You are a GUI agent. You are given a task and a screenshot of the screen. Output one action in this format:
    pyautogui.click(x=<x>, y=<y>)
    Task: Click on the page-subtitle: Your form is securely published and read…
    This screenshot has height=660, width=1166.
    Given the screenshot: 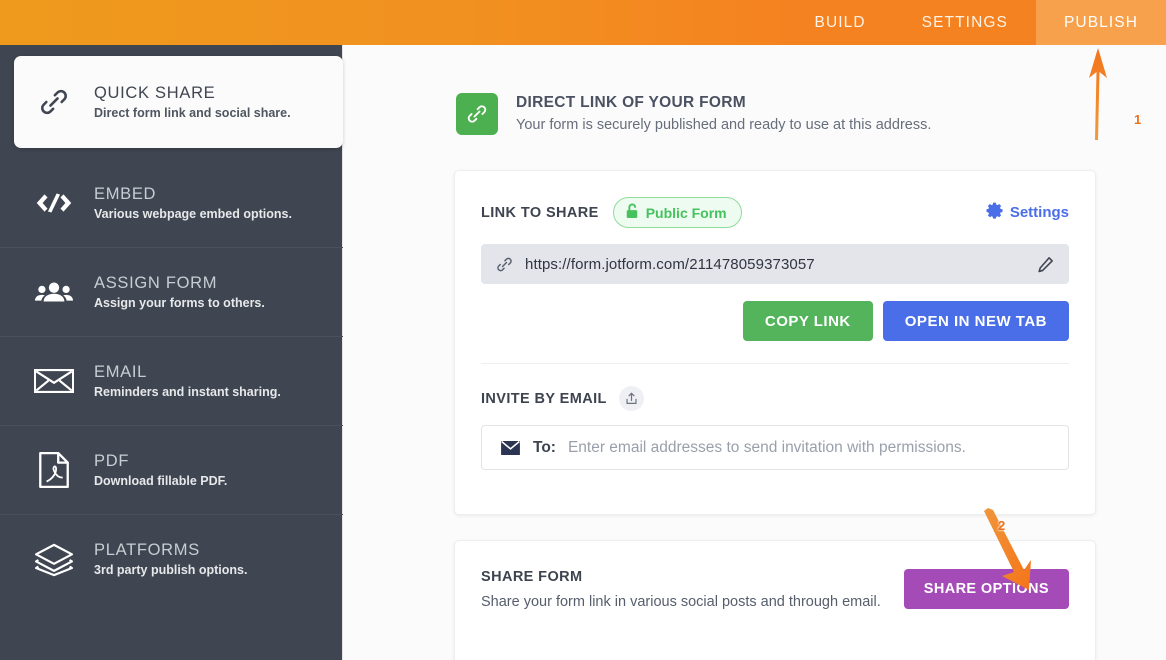 What is the action you would take?
    pyautogui.click(x=724, y=125)
    